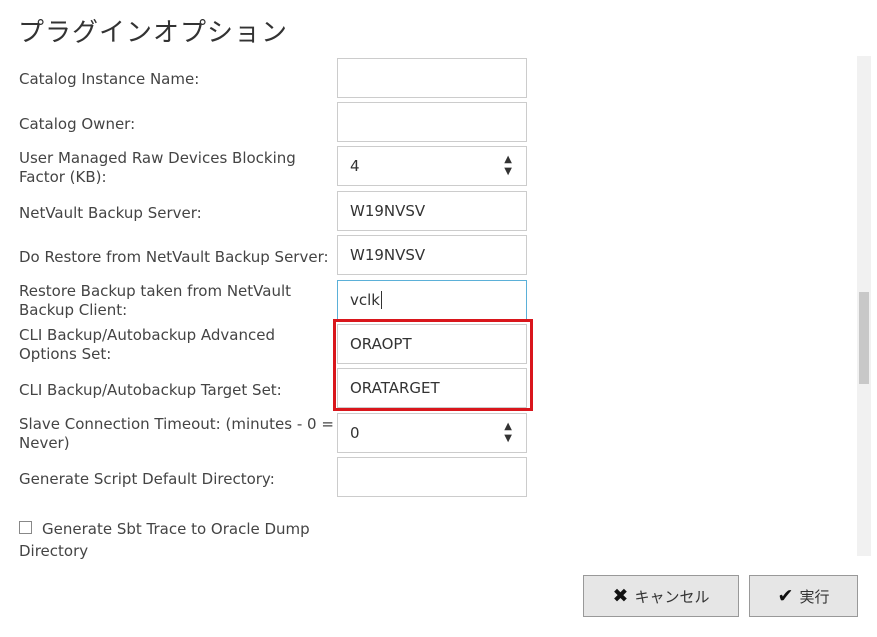  What do you see at coordinates (432, 433) in the screenshot?
I see `slave-connection-timeout-stepper: 0 ▲ ▼` at bounding box center [432, 433].